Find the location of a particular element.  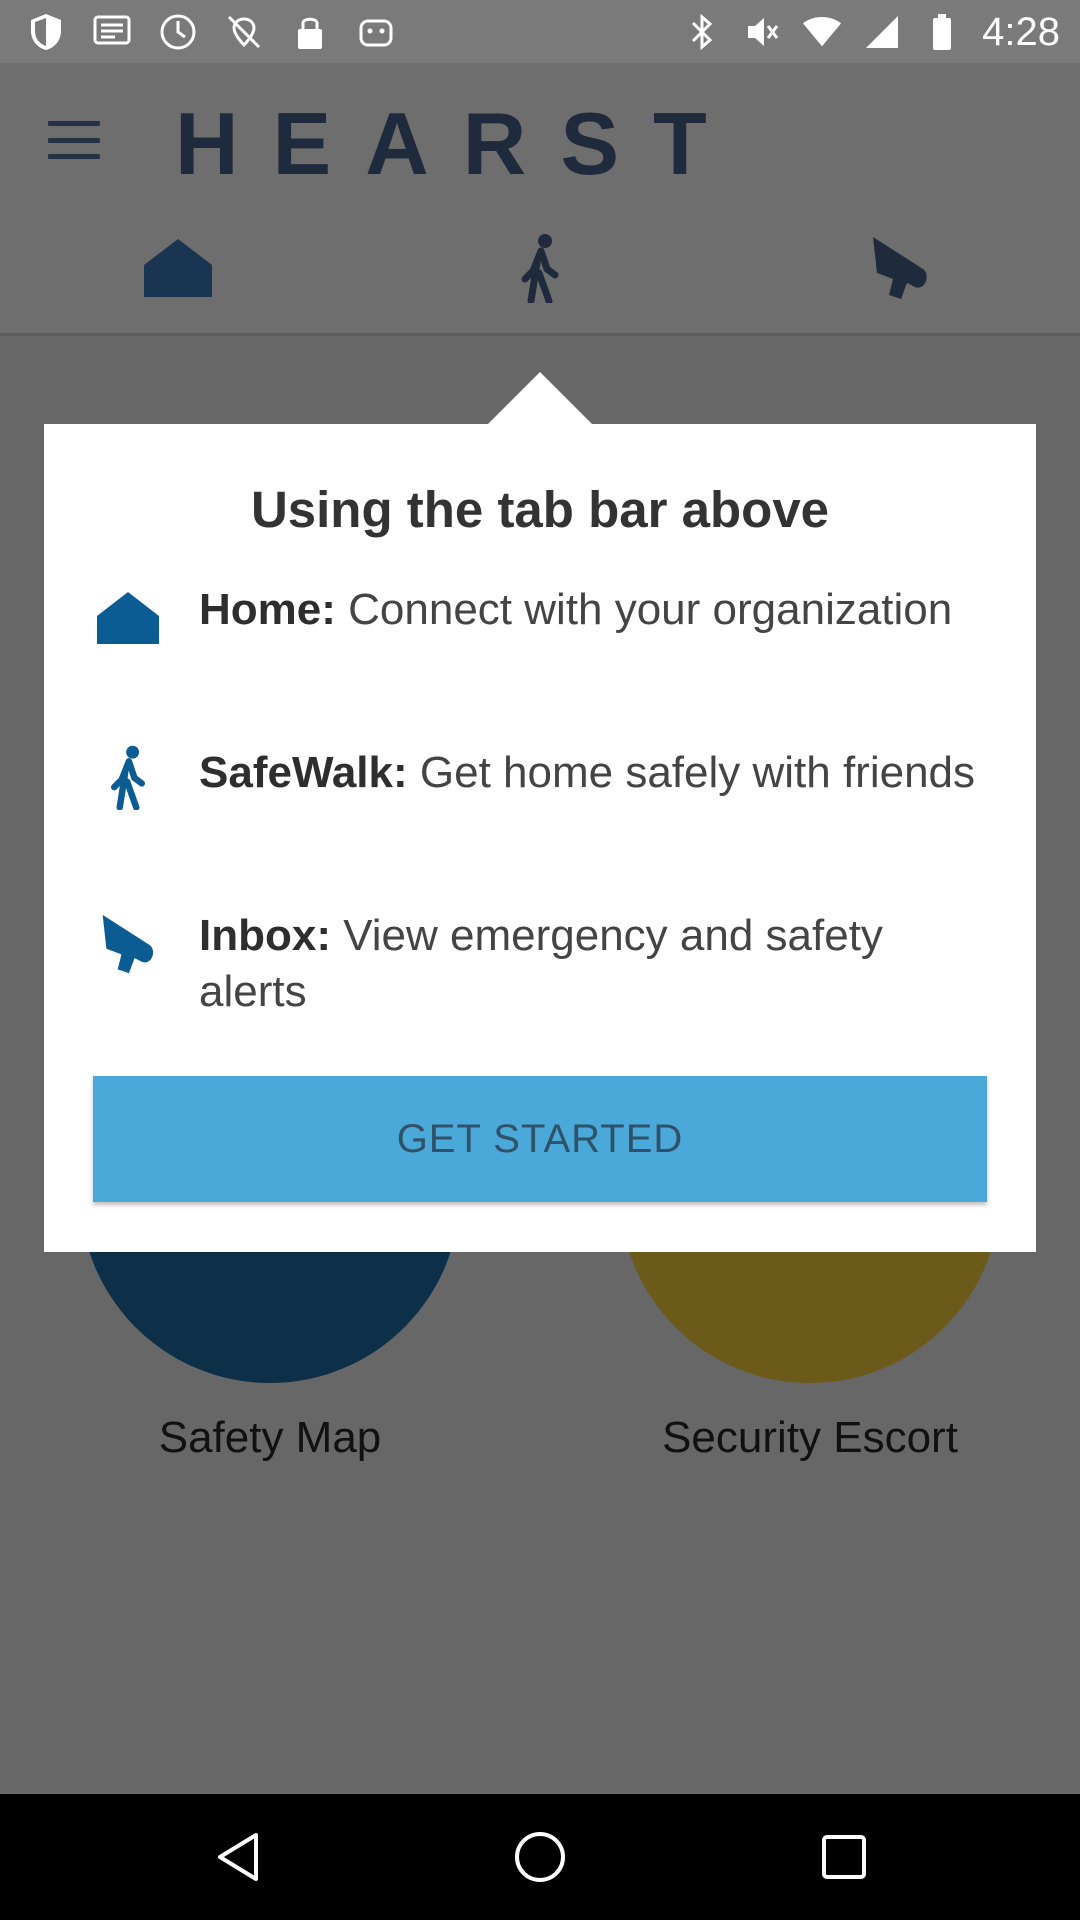

lock-icon is located at coordinates (310, 32).